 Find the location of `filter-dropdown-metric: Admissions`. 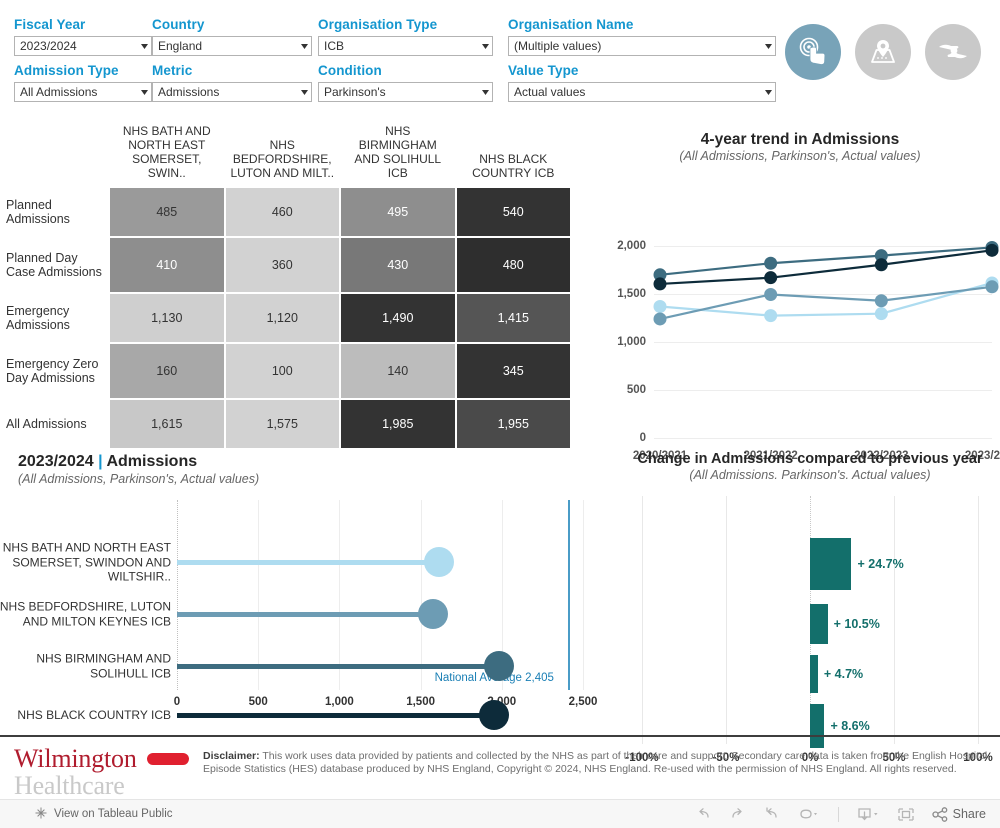

filter-dropdown-metric: Admissions is located at coordinates (232, 92).